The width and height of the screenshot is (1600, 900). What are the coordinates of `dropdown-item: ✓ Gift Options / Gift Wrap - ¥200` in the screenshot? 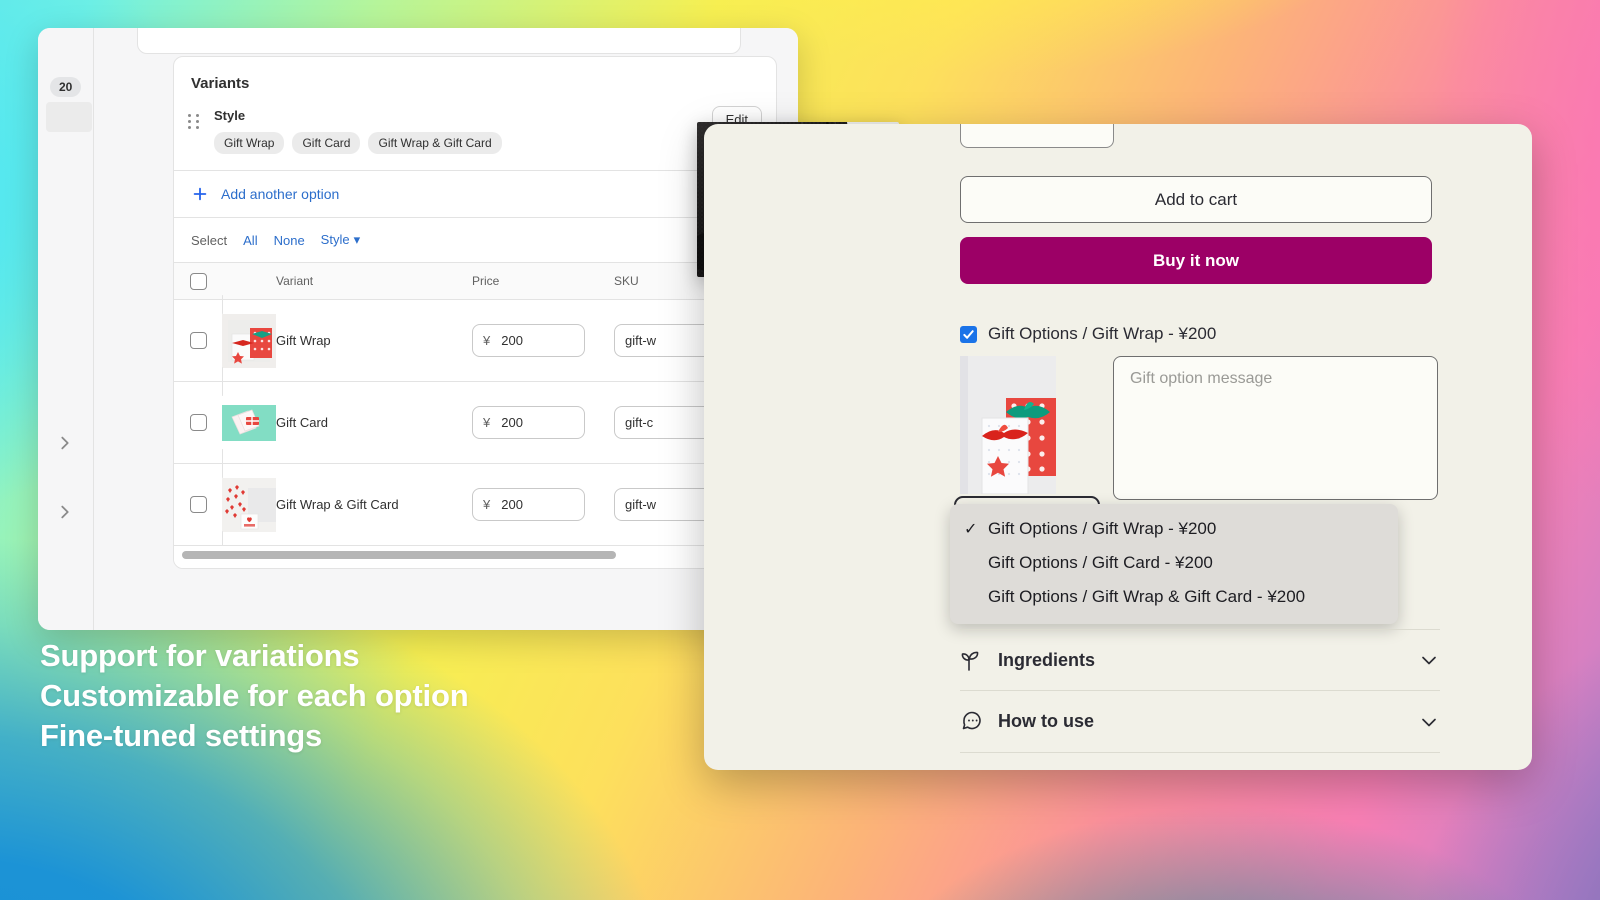 It's located at (1174, 529).